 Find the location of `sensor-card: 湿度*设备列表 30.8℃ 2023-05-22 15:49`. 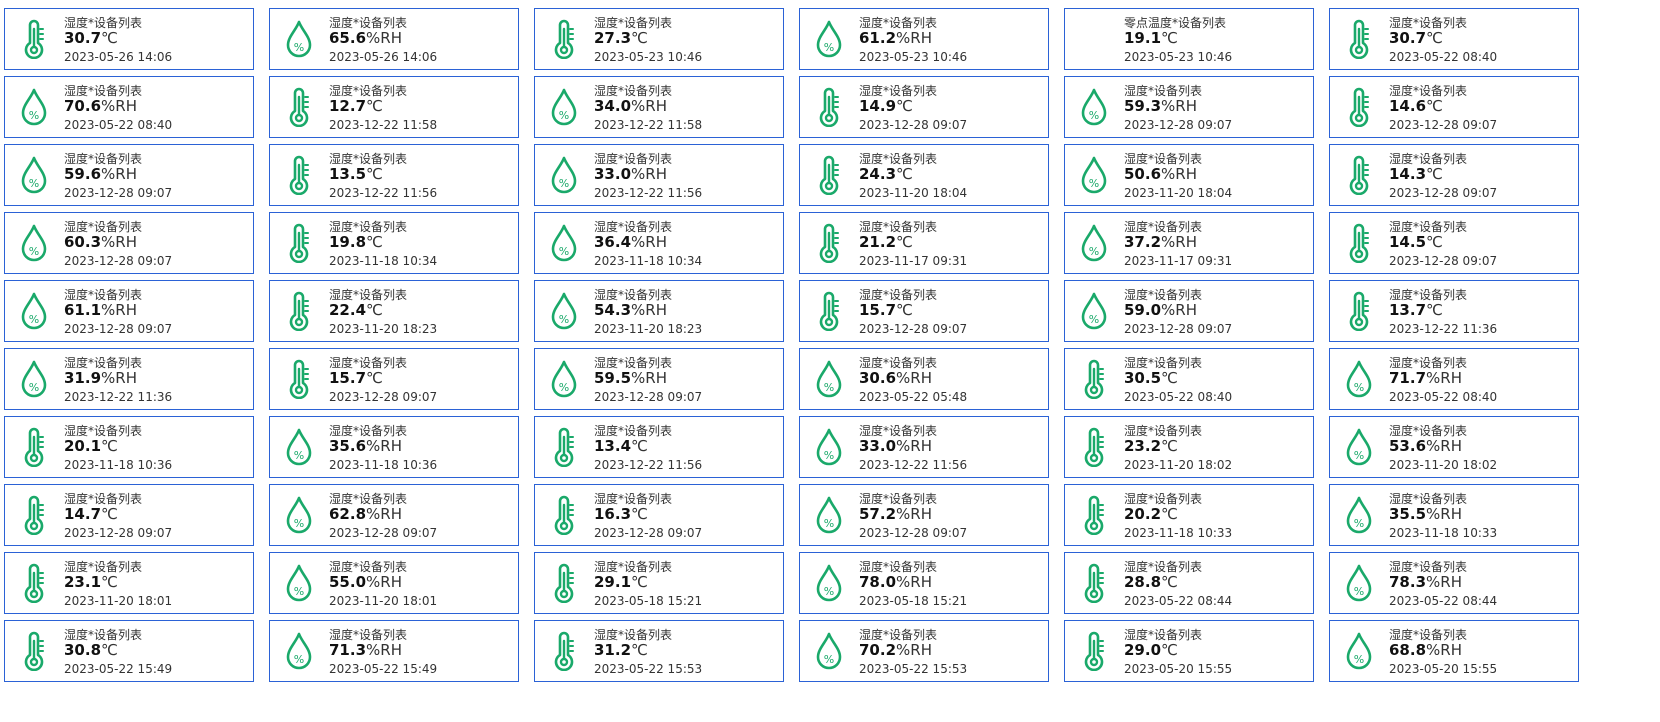

sensor-card: 湿度*设备列表 30.8℃ 2023-05-22 15:49 is located at coordinates (129, 651).